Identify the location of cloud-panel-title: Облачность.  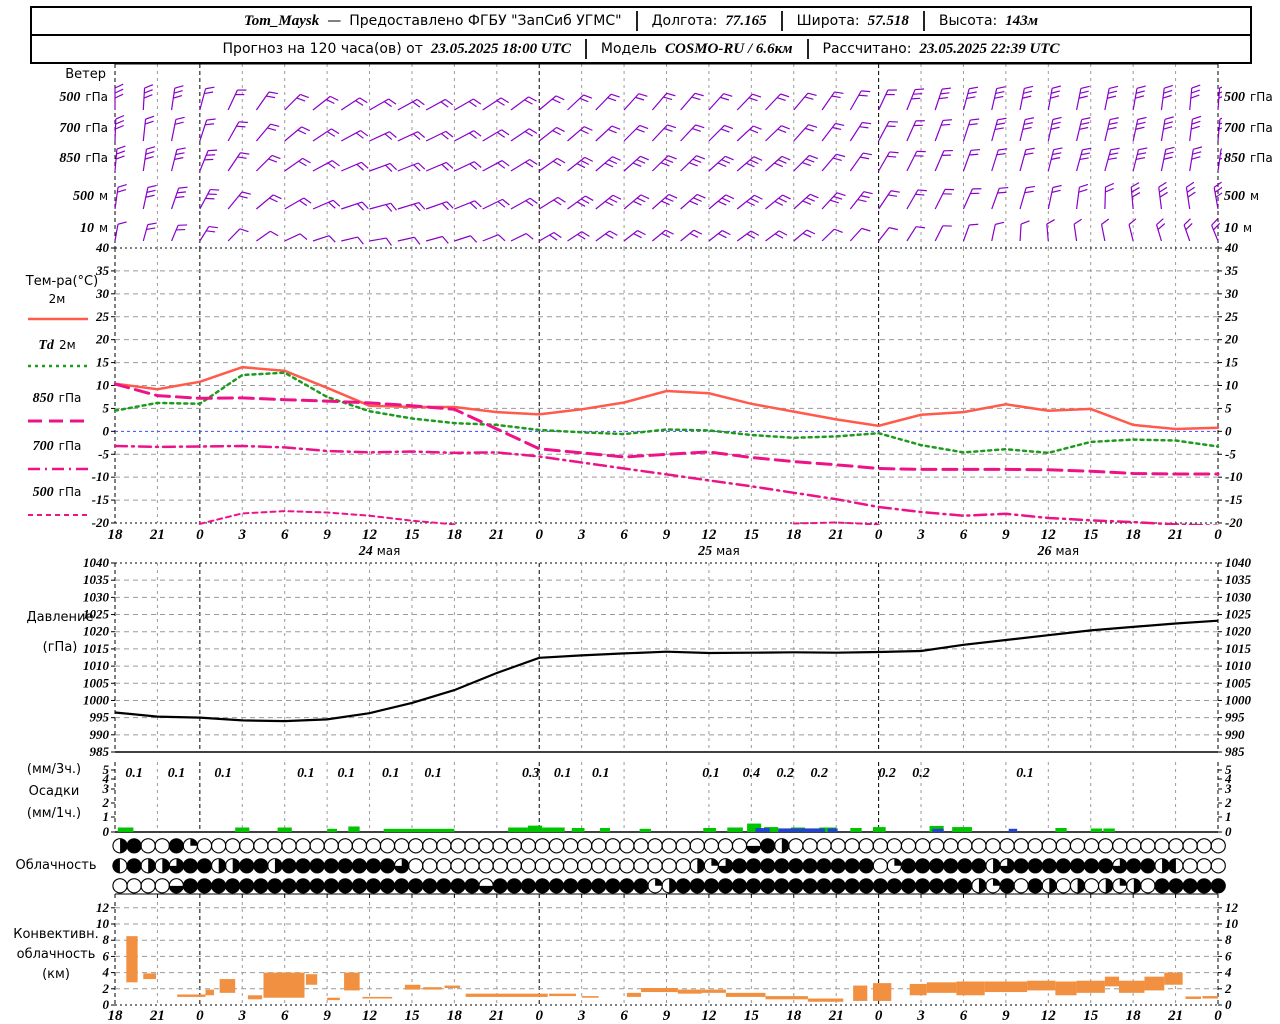
(56, 865).